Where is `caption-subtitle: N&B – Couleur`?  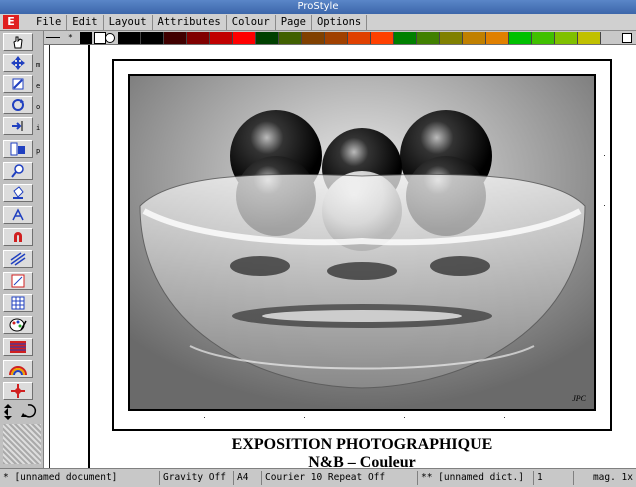
caption-subtitle: N&B – Couleur is located at coordinates (362, 461).